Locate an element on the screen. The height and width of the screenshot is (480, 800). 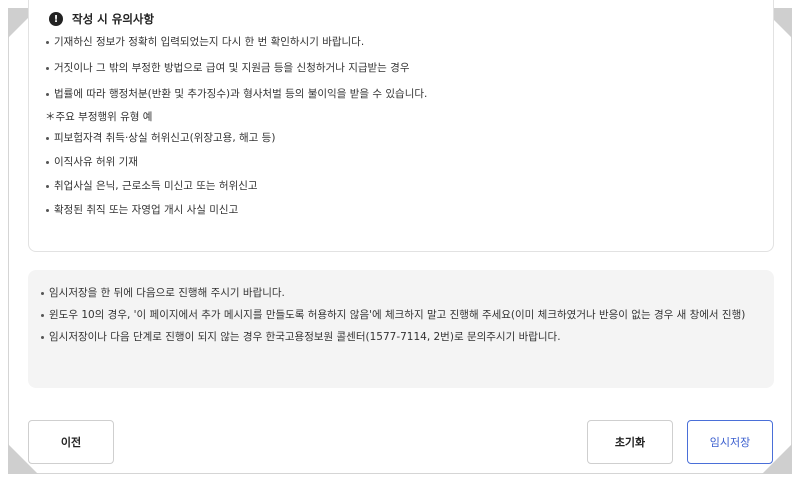
temp-save-button: 임시저장 is located at coordinates (730, 442).